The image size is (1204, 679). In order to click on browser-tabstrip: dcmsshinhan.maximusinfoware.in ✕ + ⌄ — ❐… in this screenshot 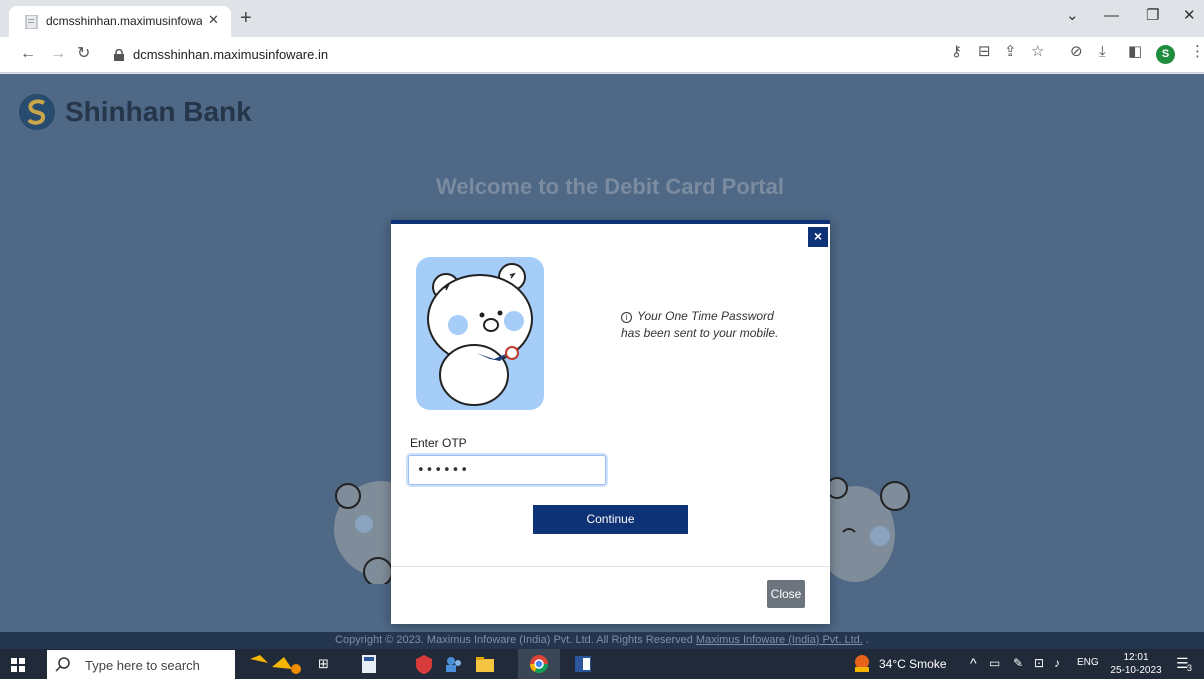, I will do `click(602, 18)`.